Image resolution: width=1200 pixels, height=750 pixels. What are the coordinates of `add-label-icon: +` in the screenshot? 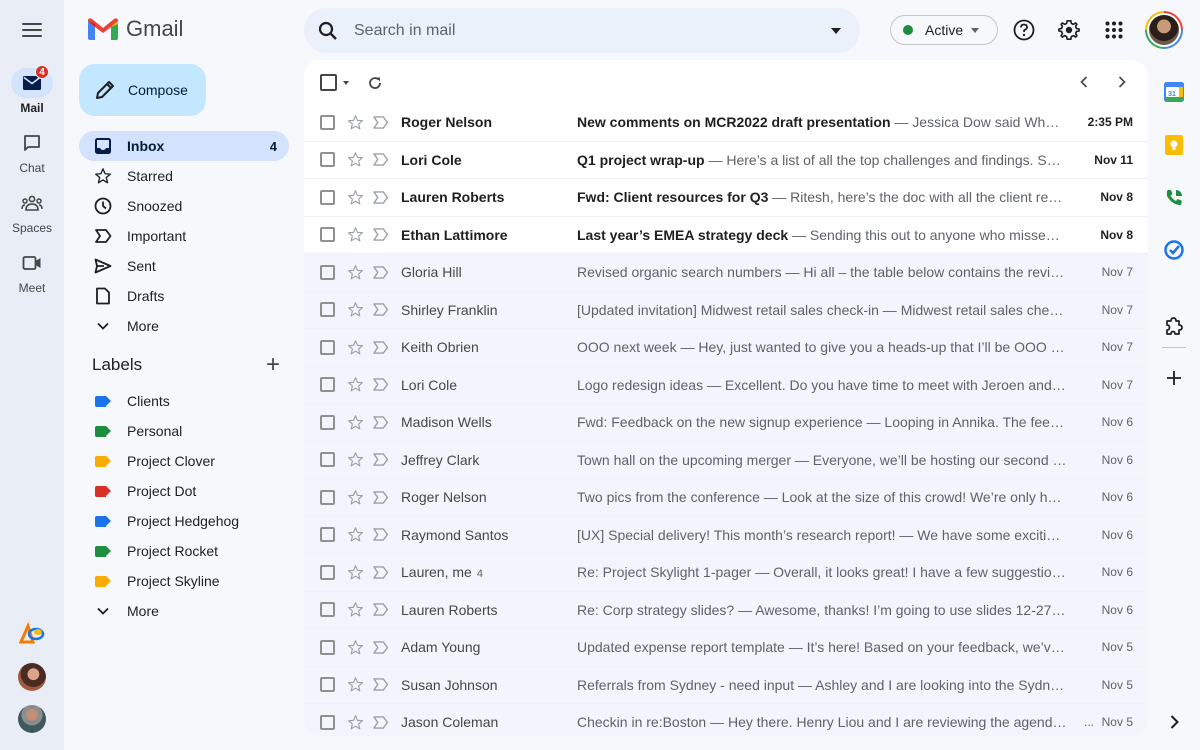 It's located at (273, 365).